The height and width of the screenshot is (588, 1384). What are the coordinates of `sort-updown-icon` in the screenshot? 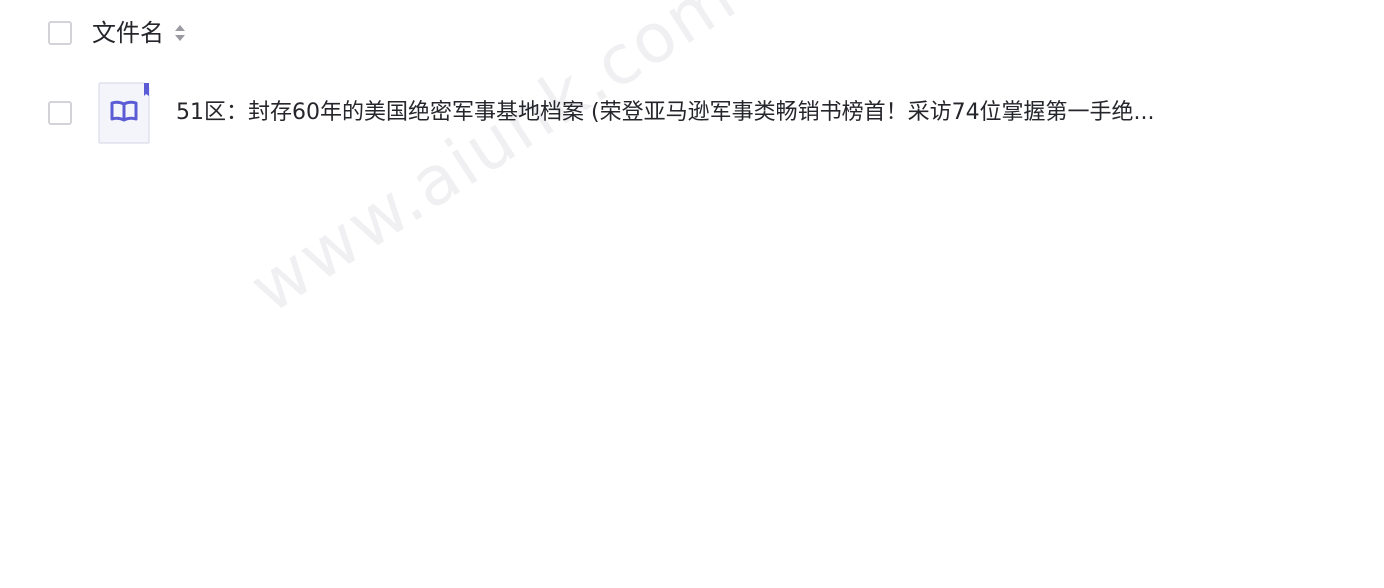 It's located at (180, 33).